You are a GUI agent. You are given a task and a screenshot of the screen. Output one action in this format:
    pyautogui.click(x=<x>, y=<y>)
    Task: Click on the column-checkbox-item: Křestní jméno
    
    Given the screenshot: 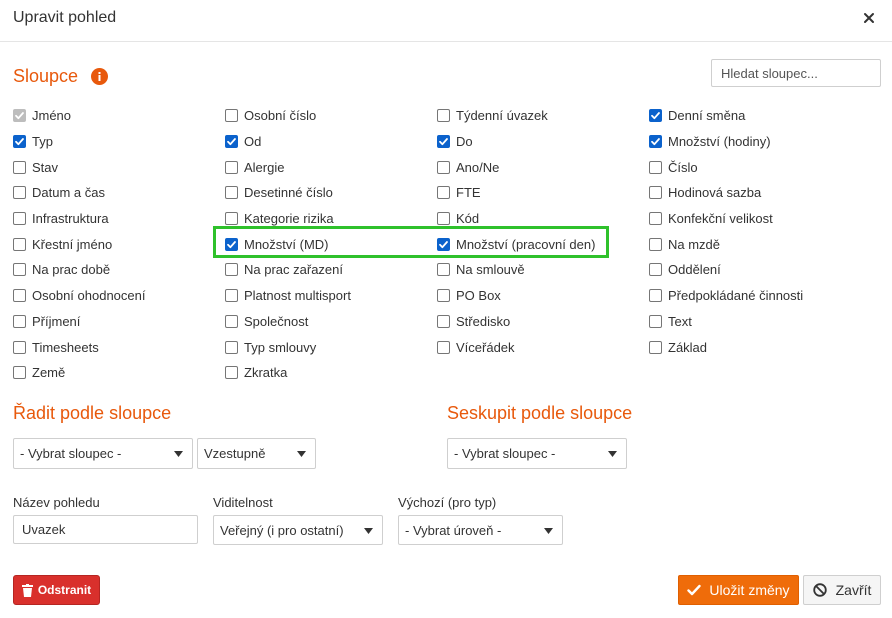 What is the action you would take?
    pyautogui.click(x=119, y=244)
    